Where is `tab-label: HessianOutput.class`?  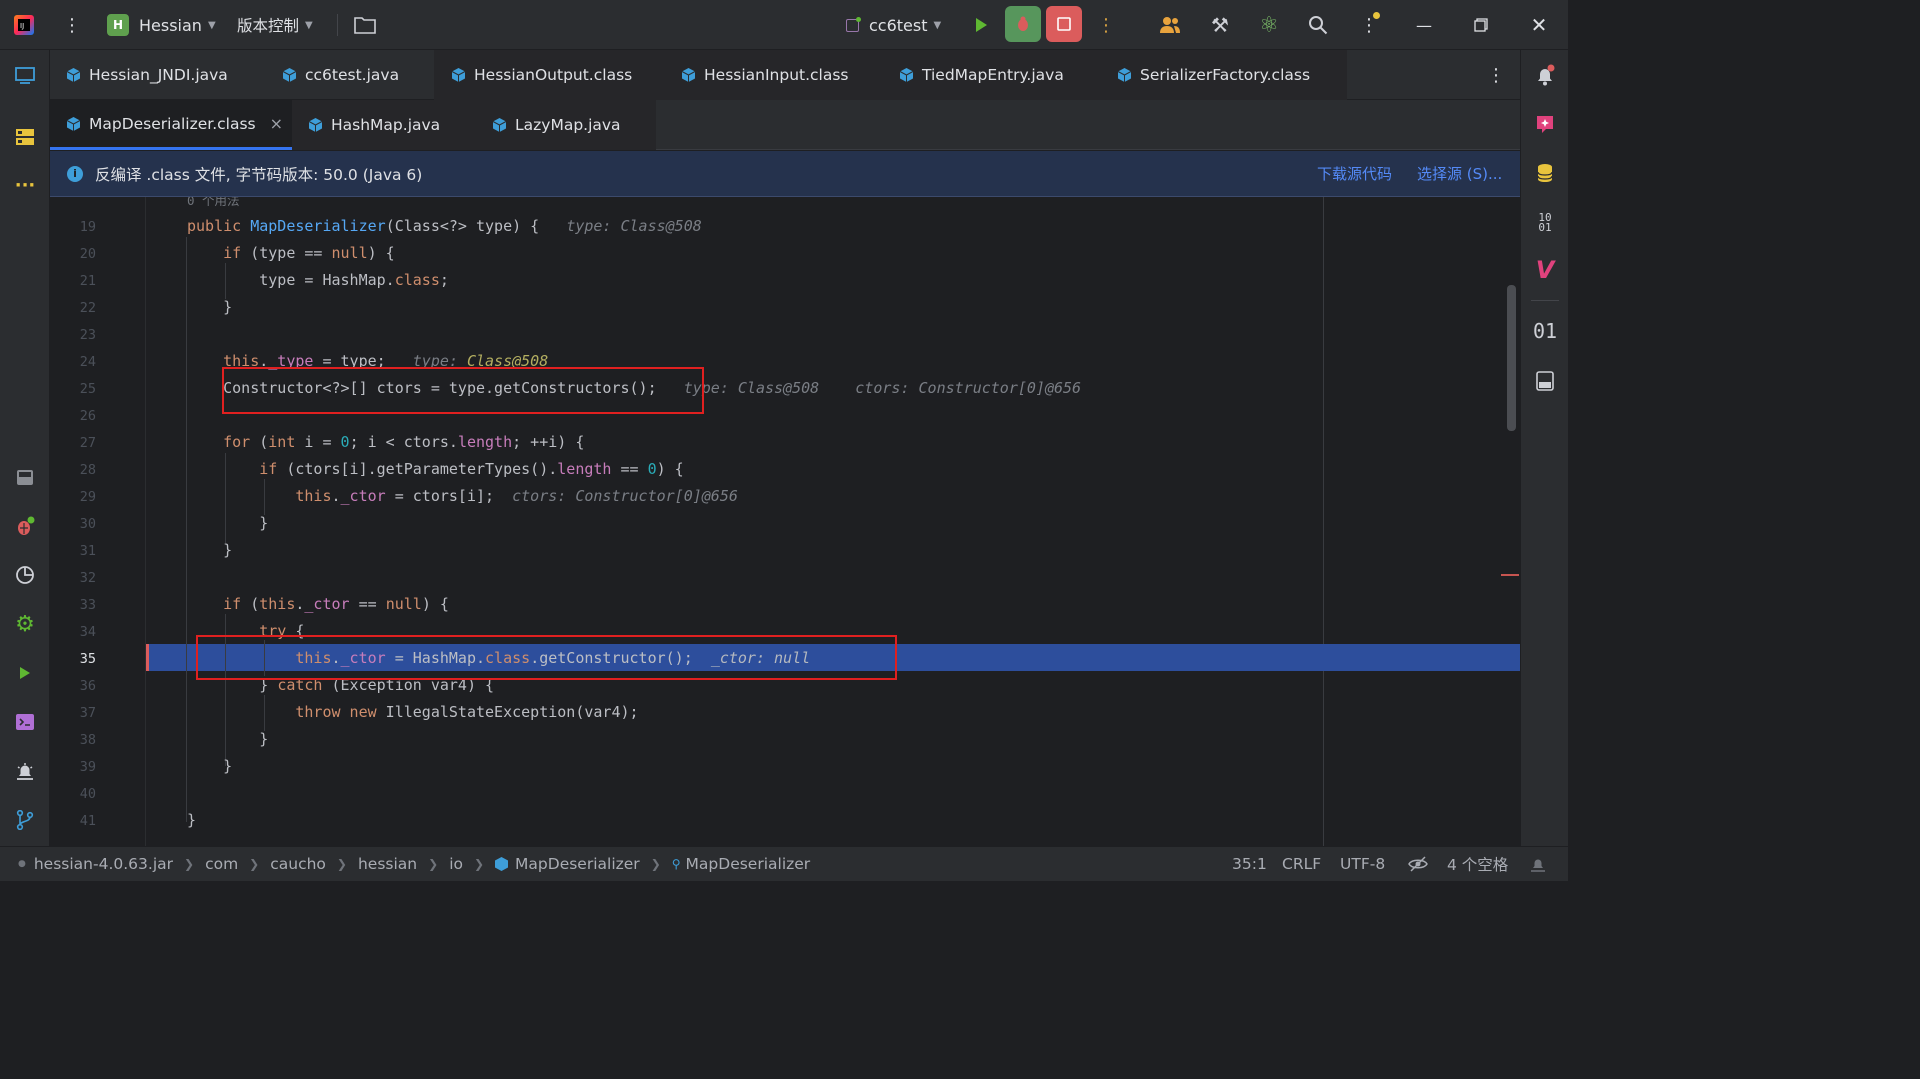
tab-label: HessianOutput.class is located at coordinates (553, 75).